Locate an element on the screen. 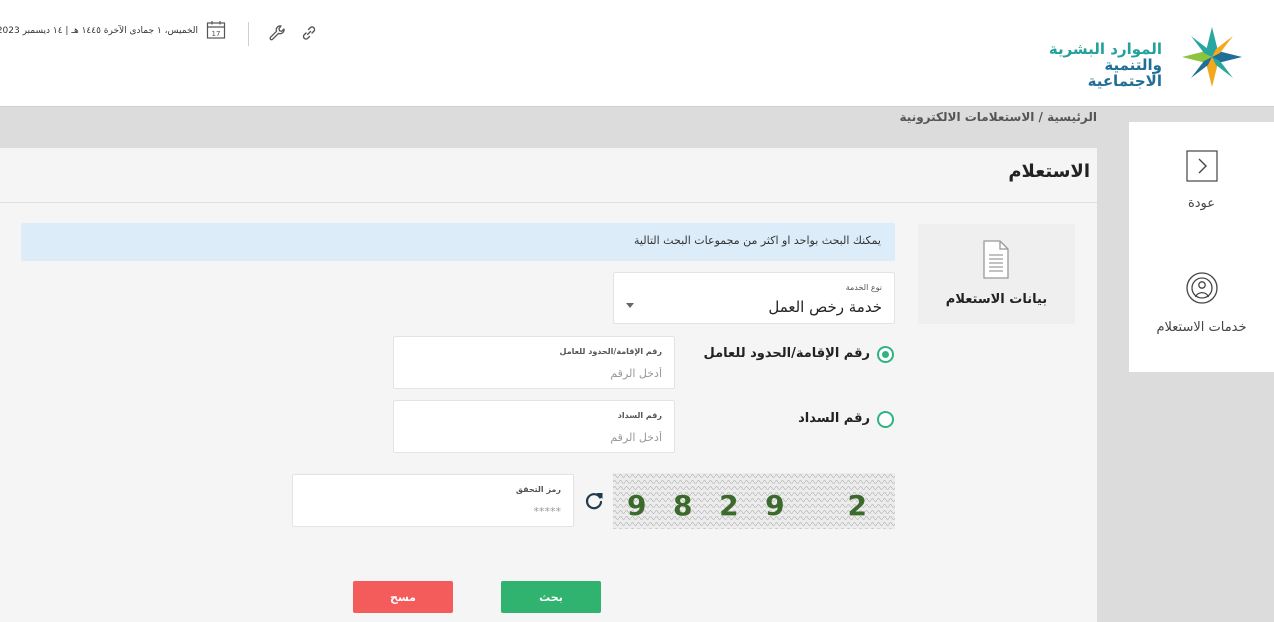 The width and height of the screenshot is (1274, 622). radio-iqama-circle is located at coordinates (885, 354).